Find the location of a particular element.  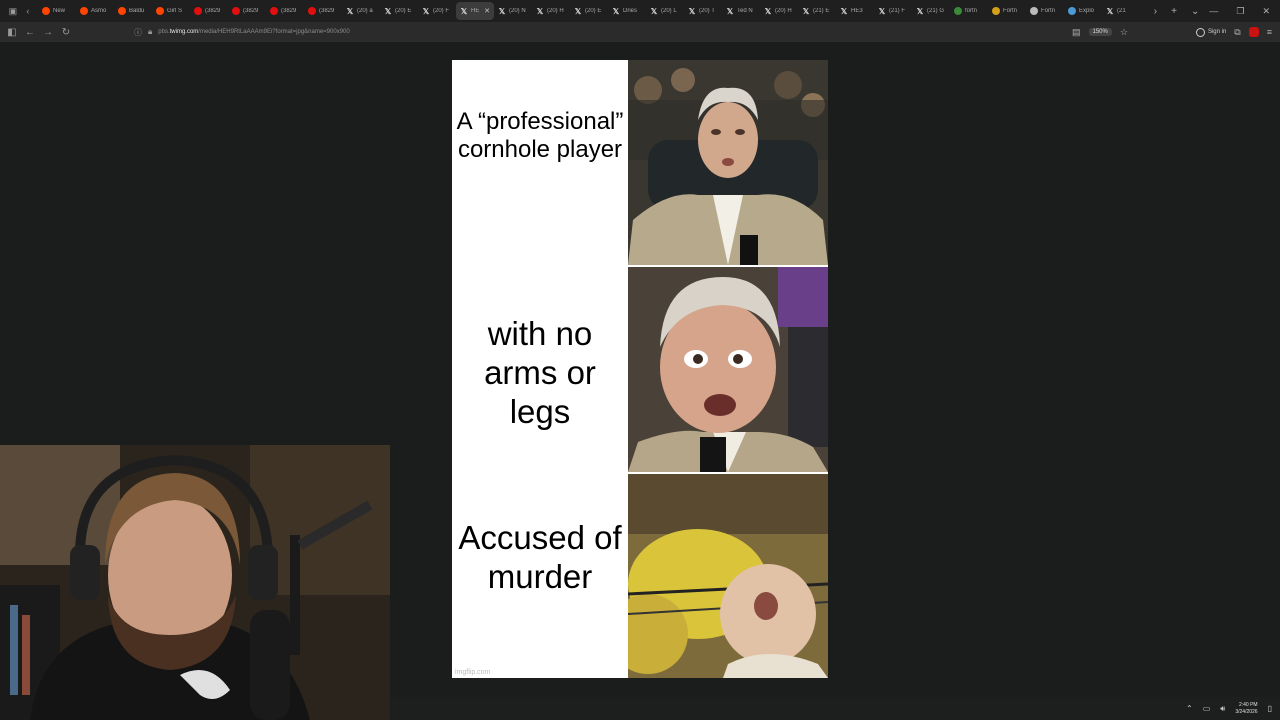

clock-time: 2:40 PM is located at coordinates (1248, 704).